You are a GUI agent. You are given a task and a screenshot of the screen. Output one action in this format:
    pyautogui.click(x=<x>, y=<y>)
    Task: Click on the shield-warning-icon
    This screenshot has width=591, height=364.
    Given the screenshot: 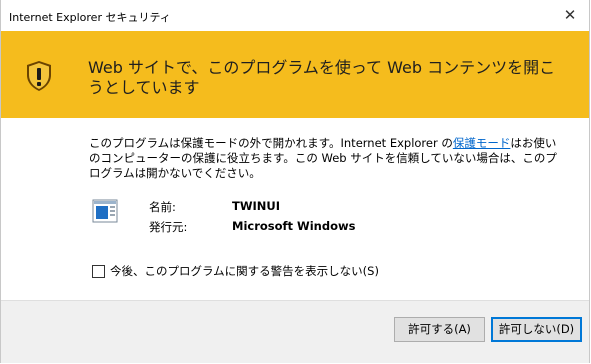 What is the action you would take?
    pyautogui.click(x=39, y=76)
    